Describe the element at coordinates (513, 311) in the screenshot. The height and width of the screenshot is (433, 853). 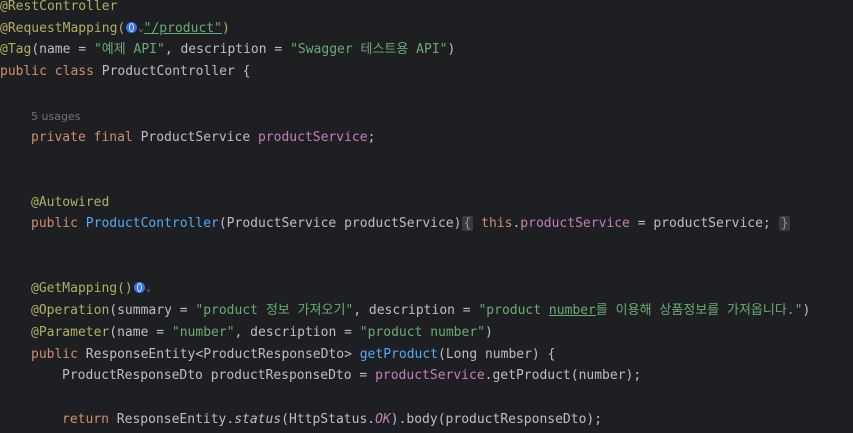
I see `string-literal: "product` at that location.